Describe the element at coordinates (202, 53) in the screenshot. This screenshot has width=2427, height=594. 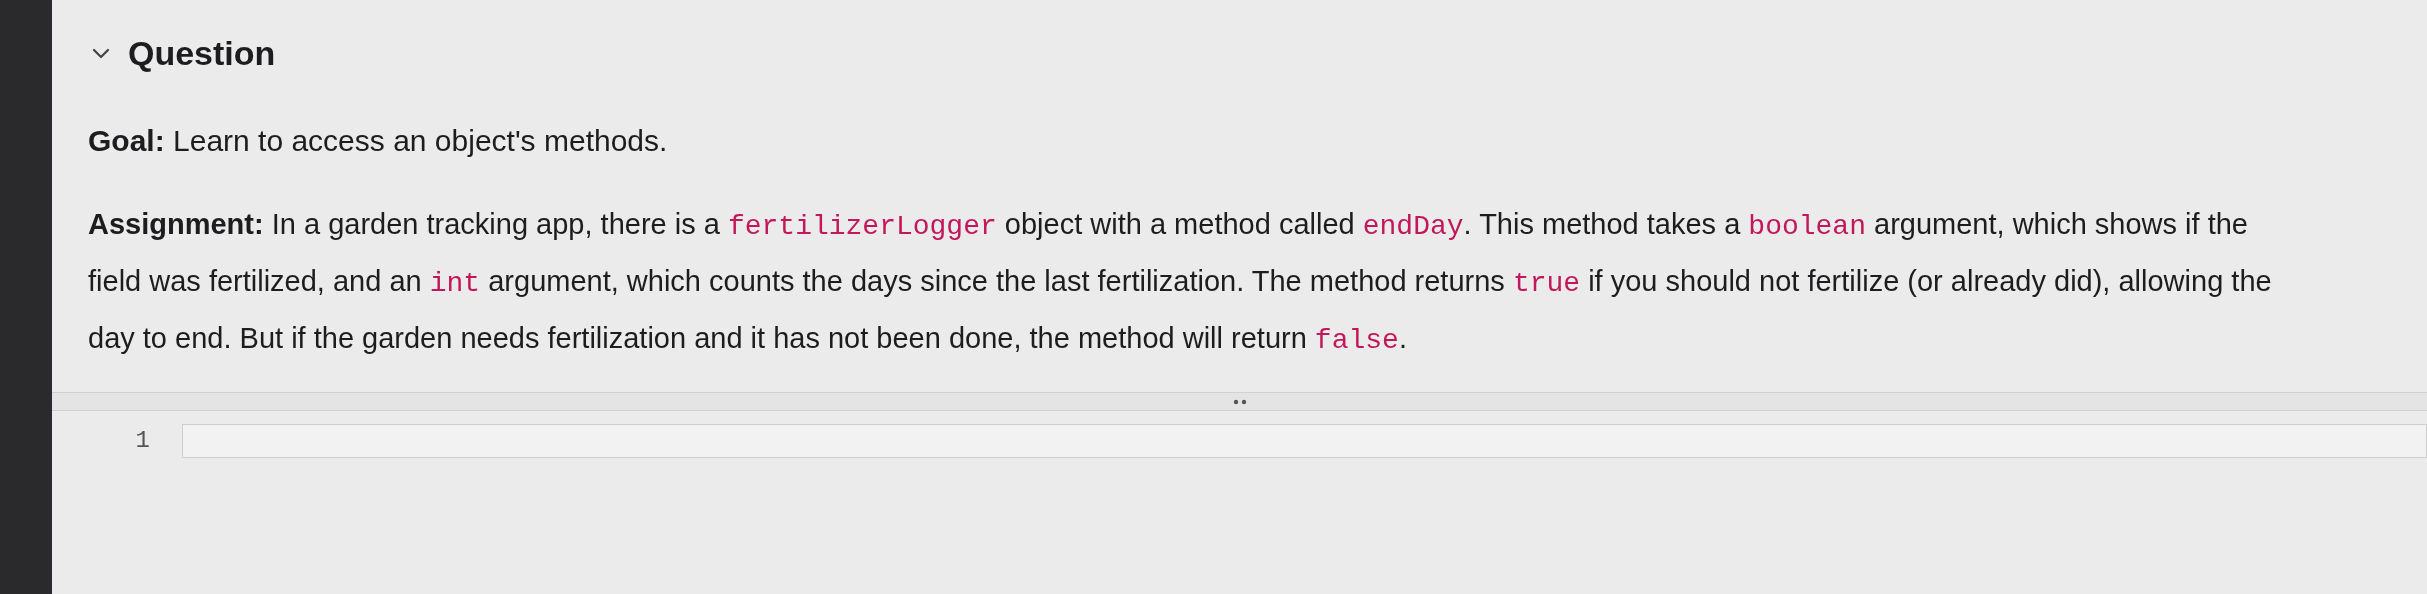
I see `section-title: Question` at that location.